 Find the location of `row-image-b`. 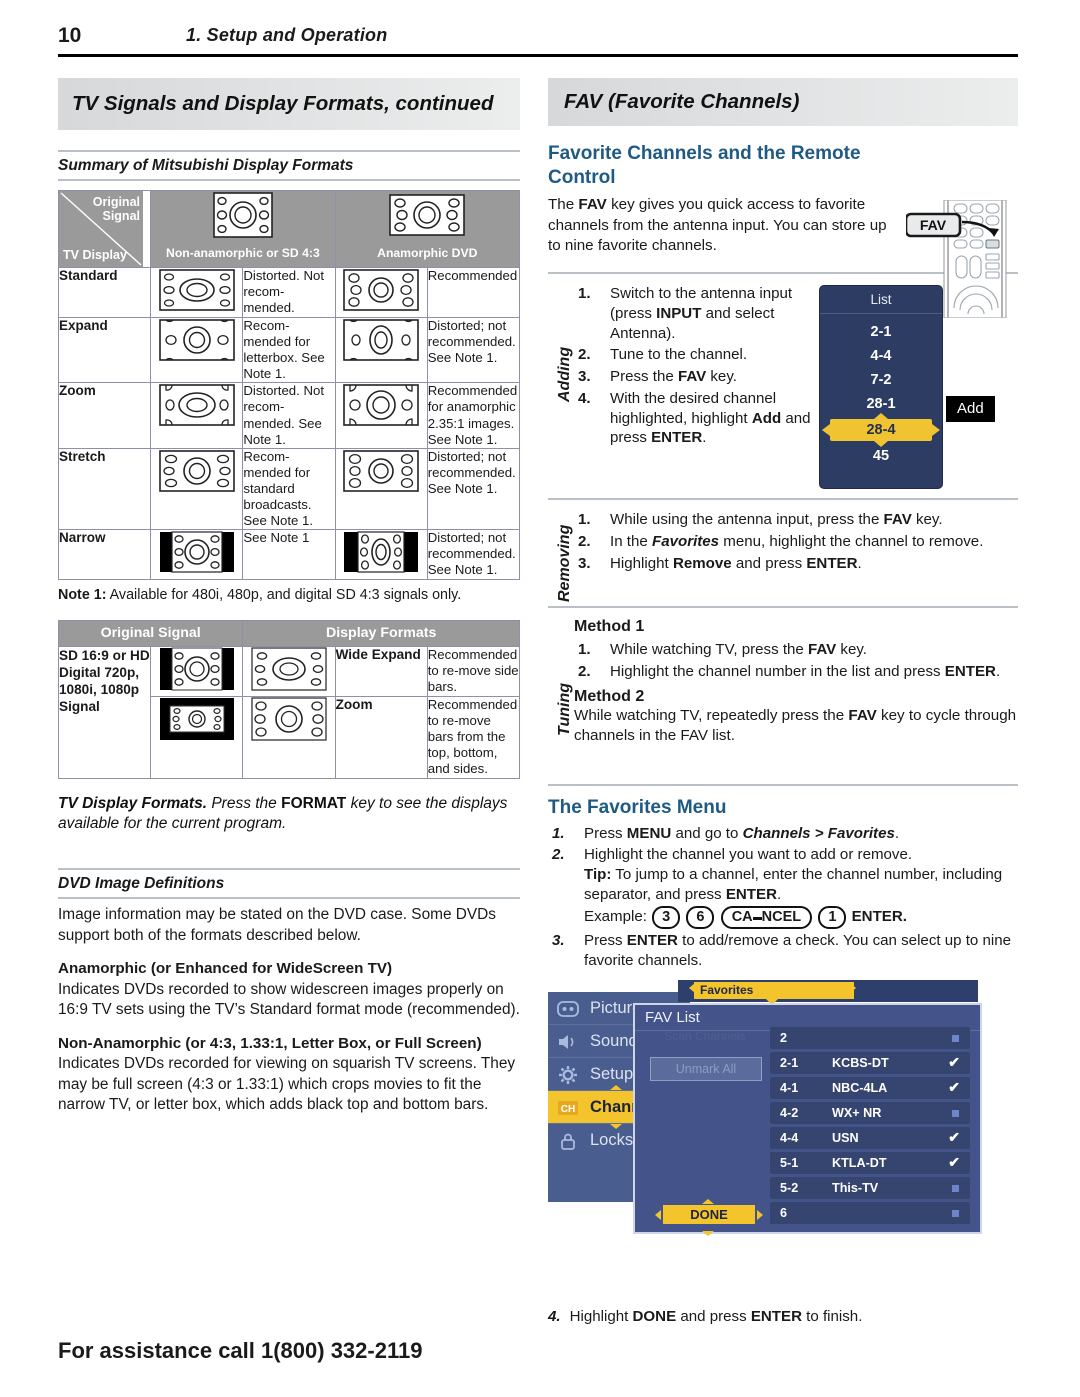

row-image-b is located at coordinates (381, 292).